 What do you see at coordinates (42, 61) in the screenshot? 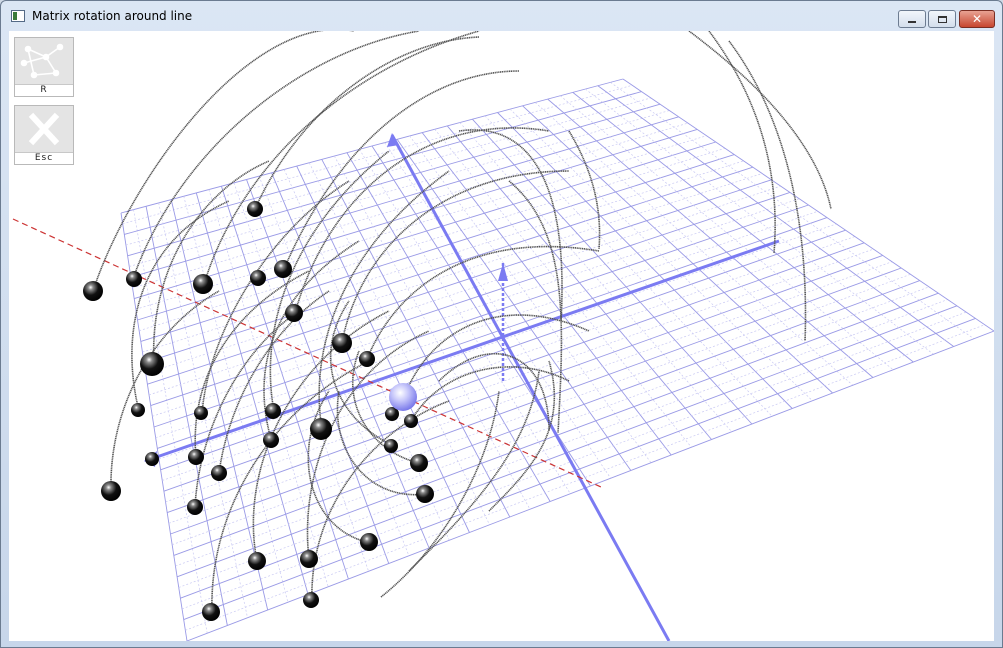
I see `graph-nodes-icon` at bounding box center [42, 61].